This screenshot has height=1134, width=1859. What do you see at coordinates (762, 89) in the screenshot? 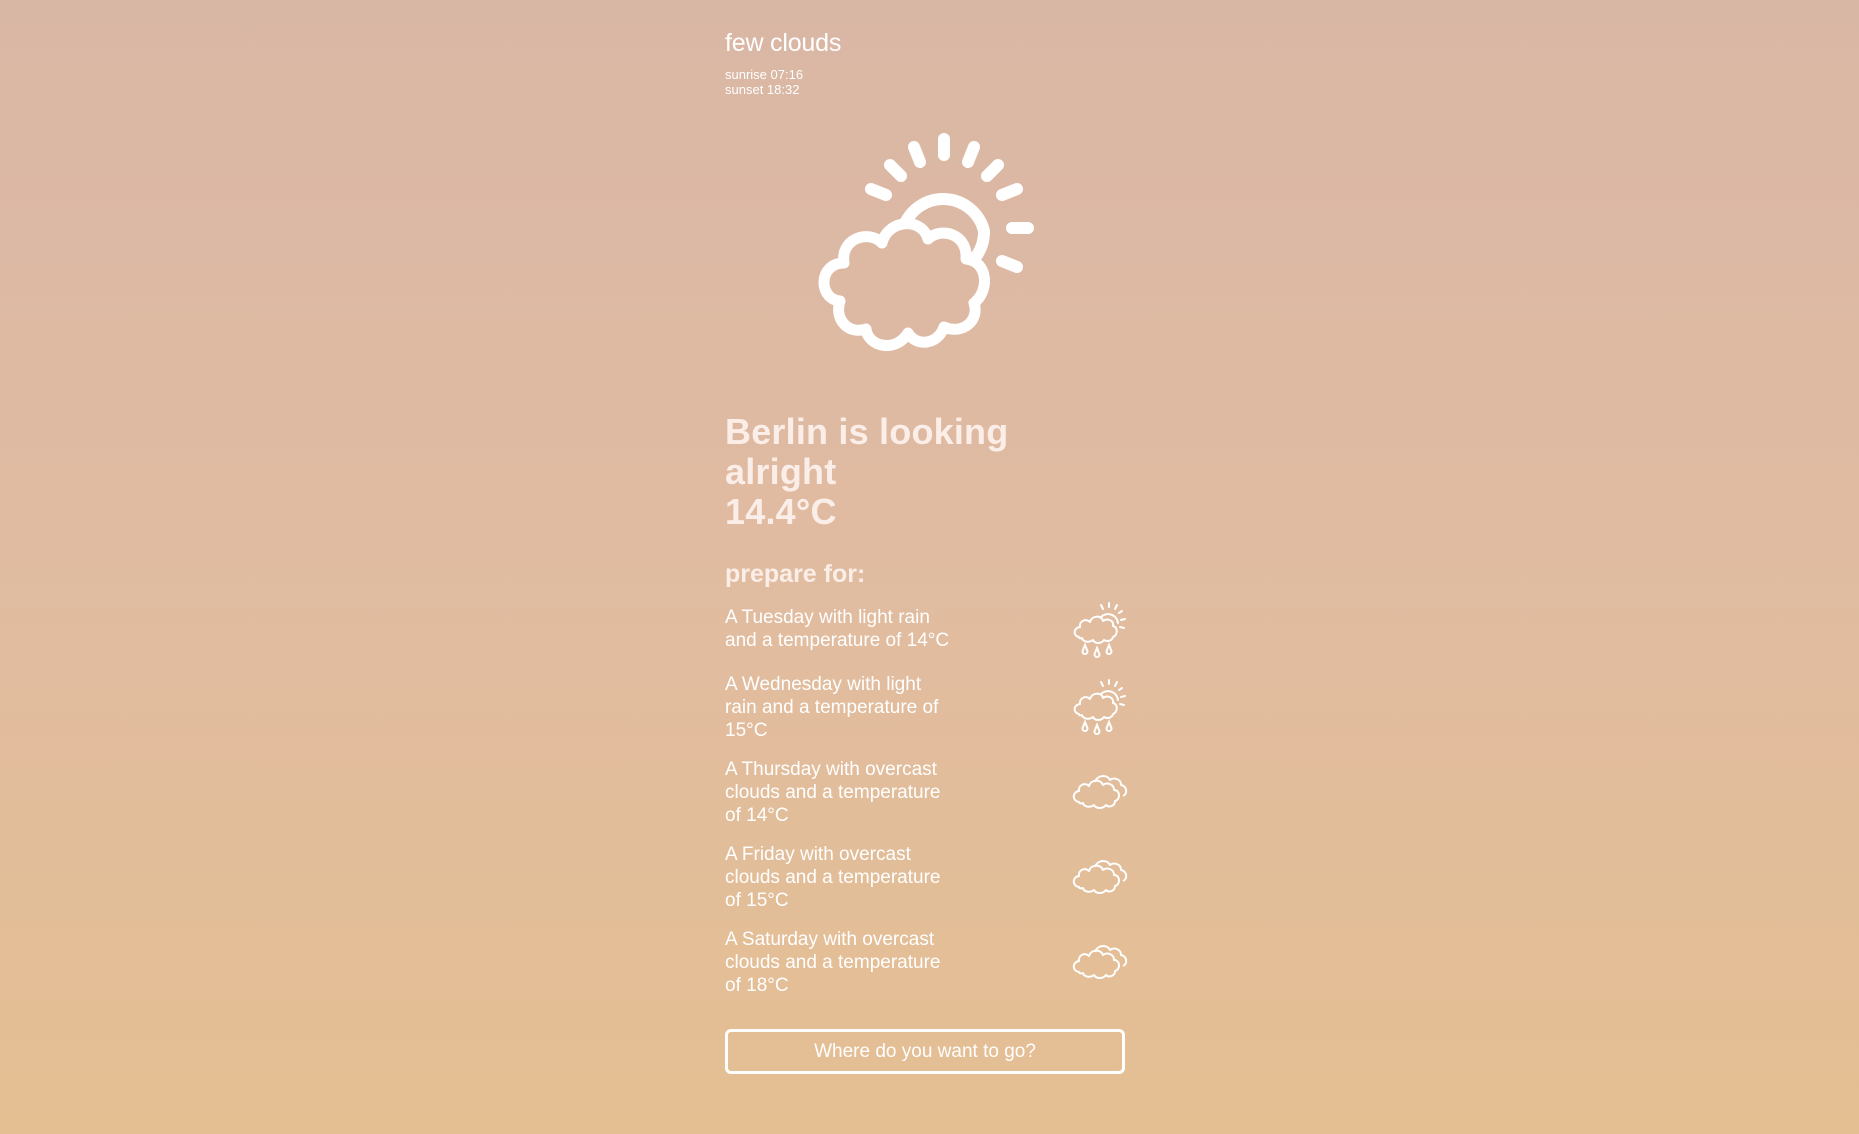
I see `sunset-time: sunset 18:32` at bounding box center [762, 89].